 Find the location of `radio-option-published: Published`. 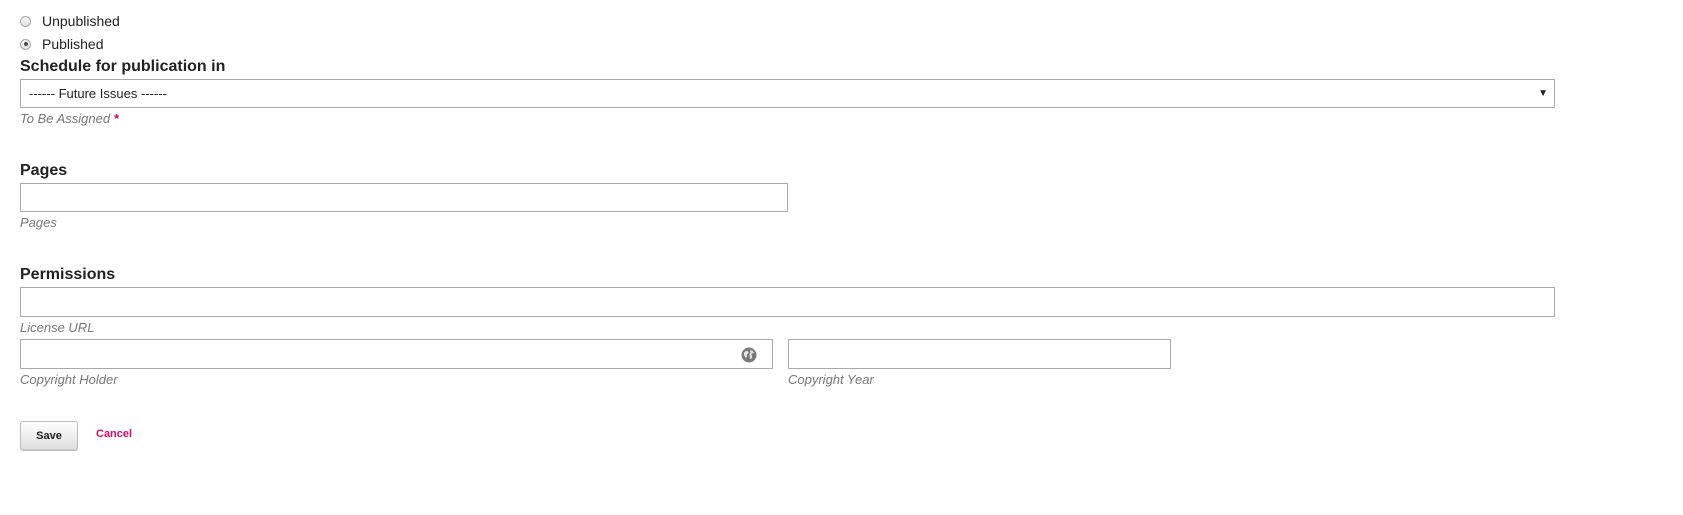

radio-option-published: Published is located at coordinates (62, 44).